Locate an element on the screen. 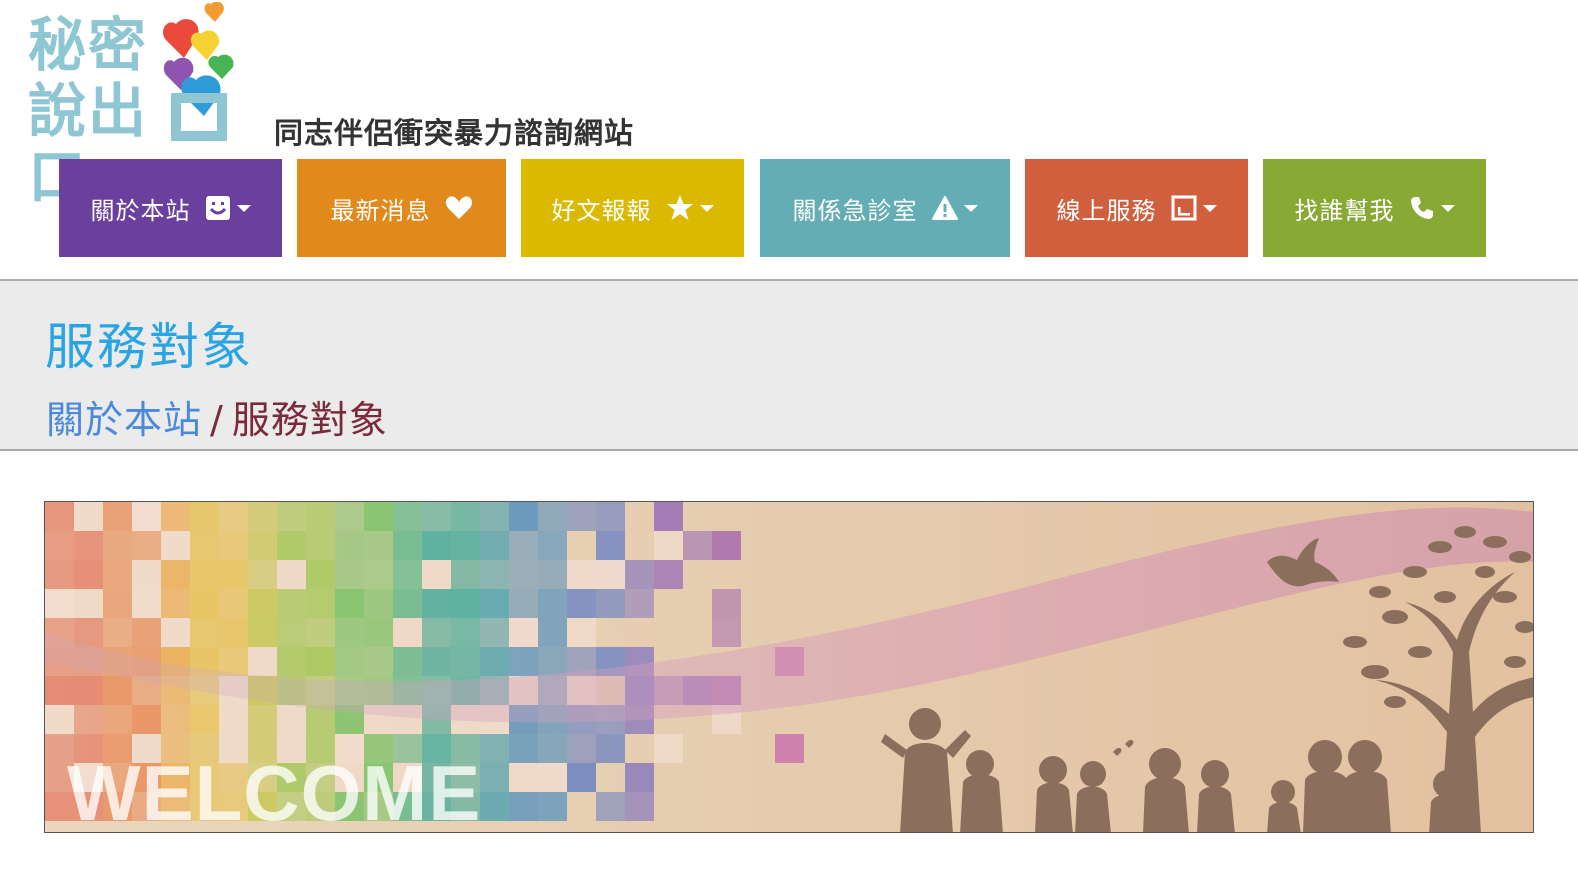  nav-articles-label: 好文報報 is located at coordinates (601, 210).